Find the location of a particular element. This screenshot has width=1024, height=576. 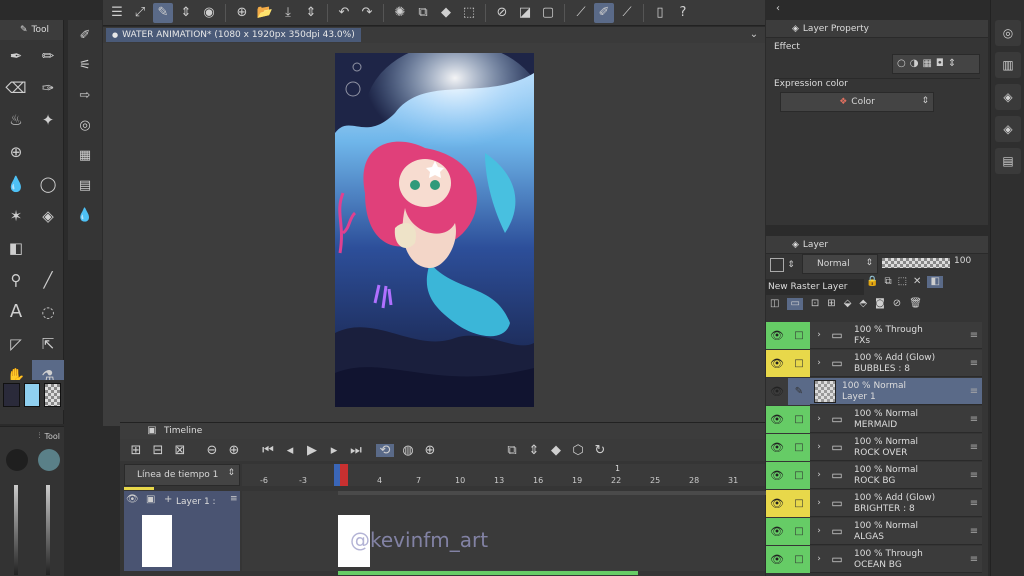

tween-icon: ⬡ is located at coordinates (578, 450).